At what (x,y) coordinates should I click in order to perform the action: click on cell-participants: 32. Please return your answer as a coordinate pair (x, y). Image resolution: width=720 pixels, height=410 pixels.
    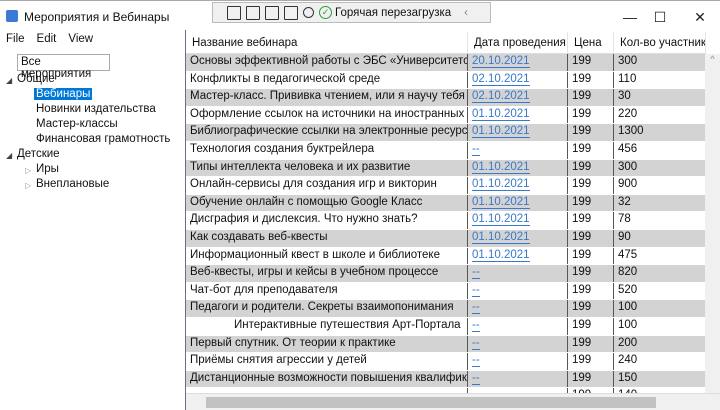
    Looking at the image, I should click on (660, 203).